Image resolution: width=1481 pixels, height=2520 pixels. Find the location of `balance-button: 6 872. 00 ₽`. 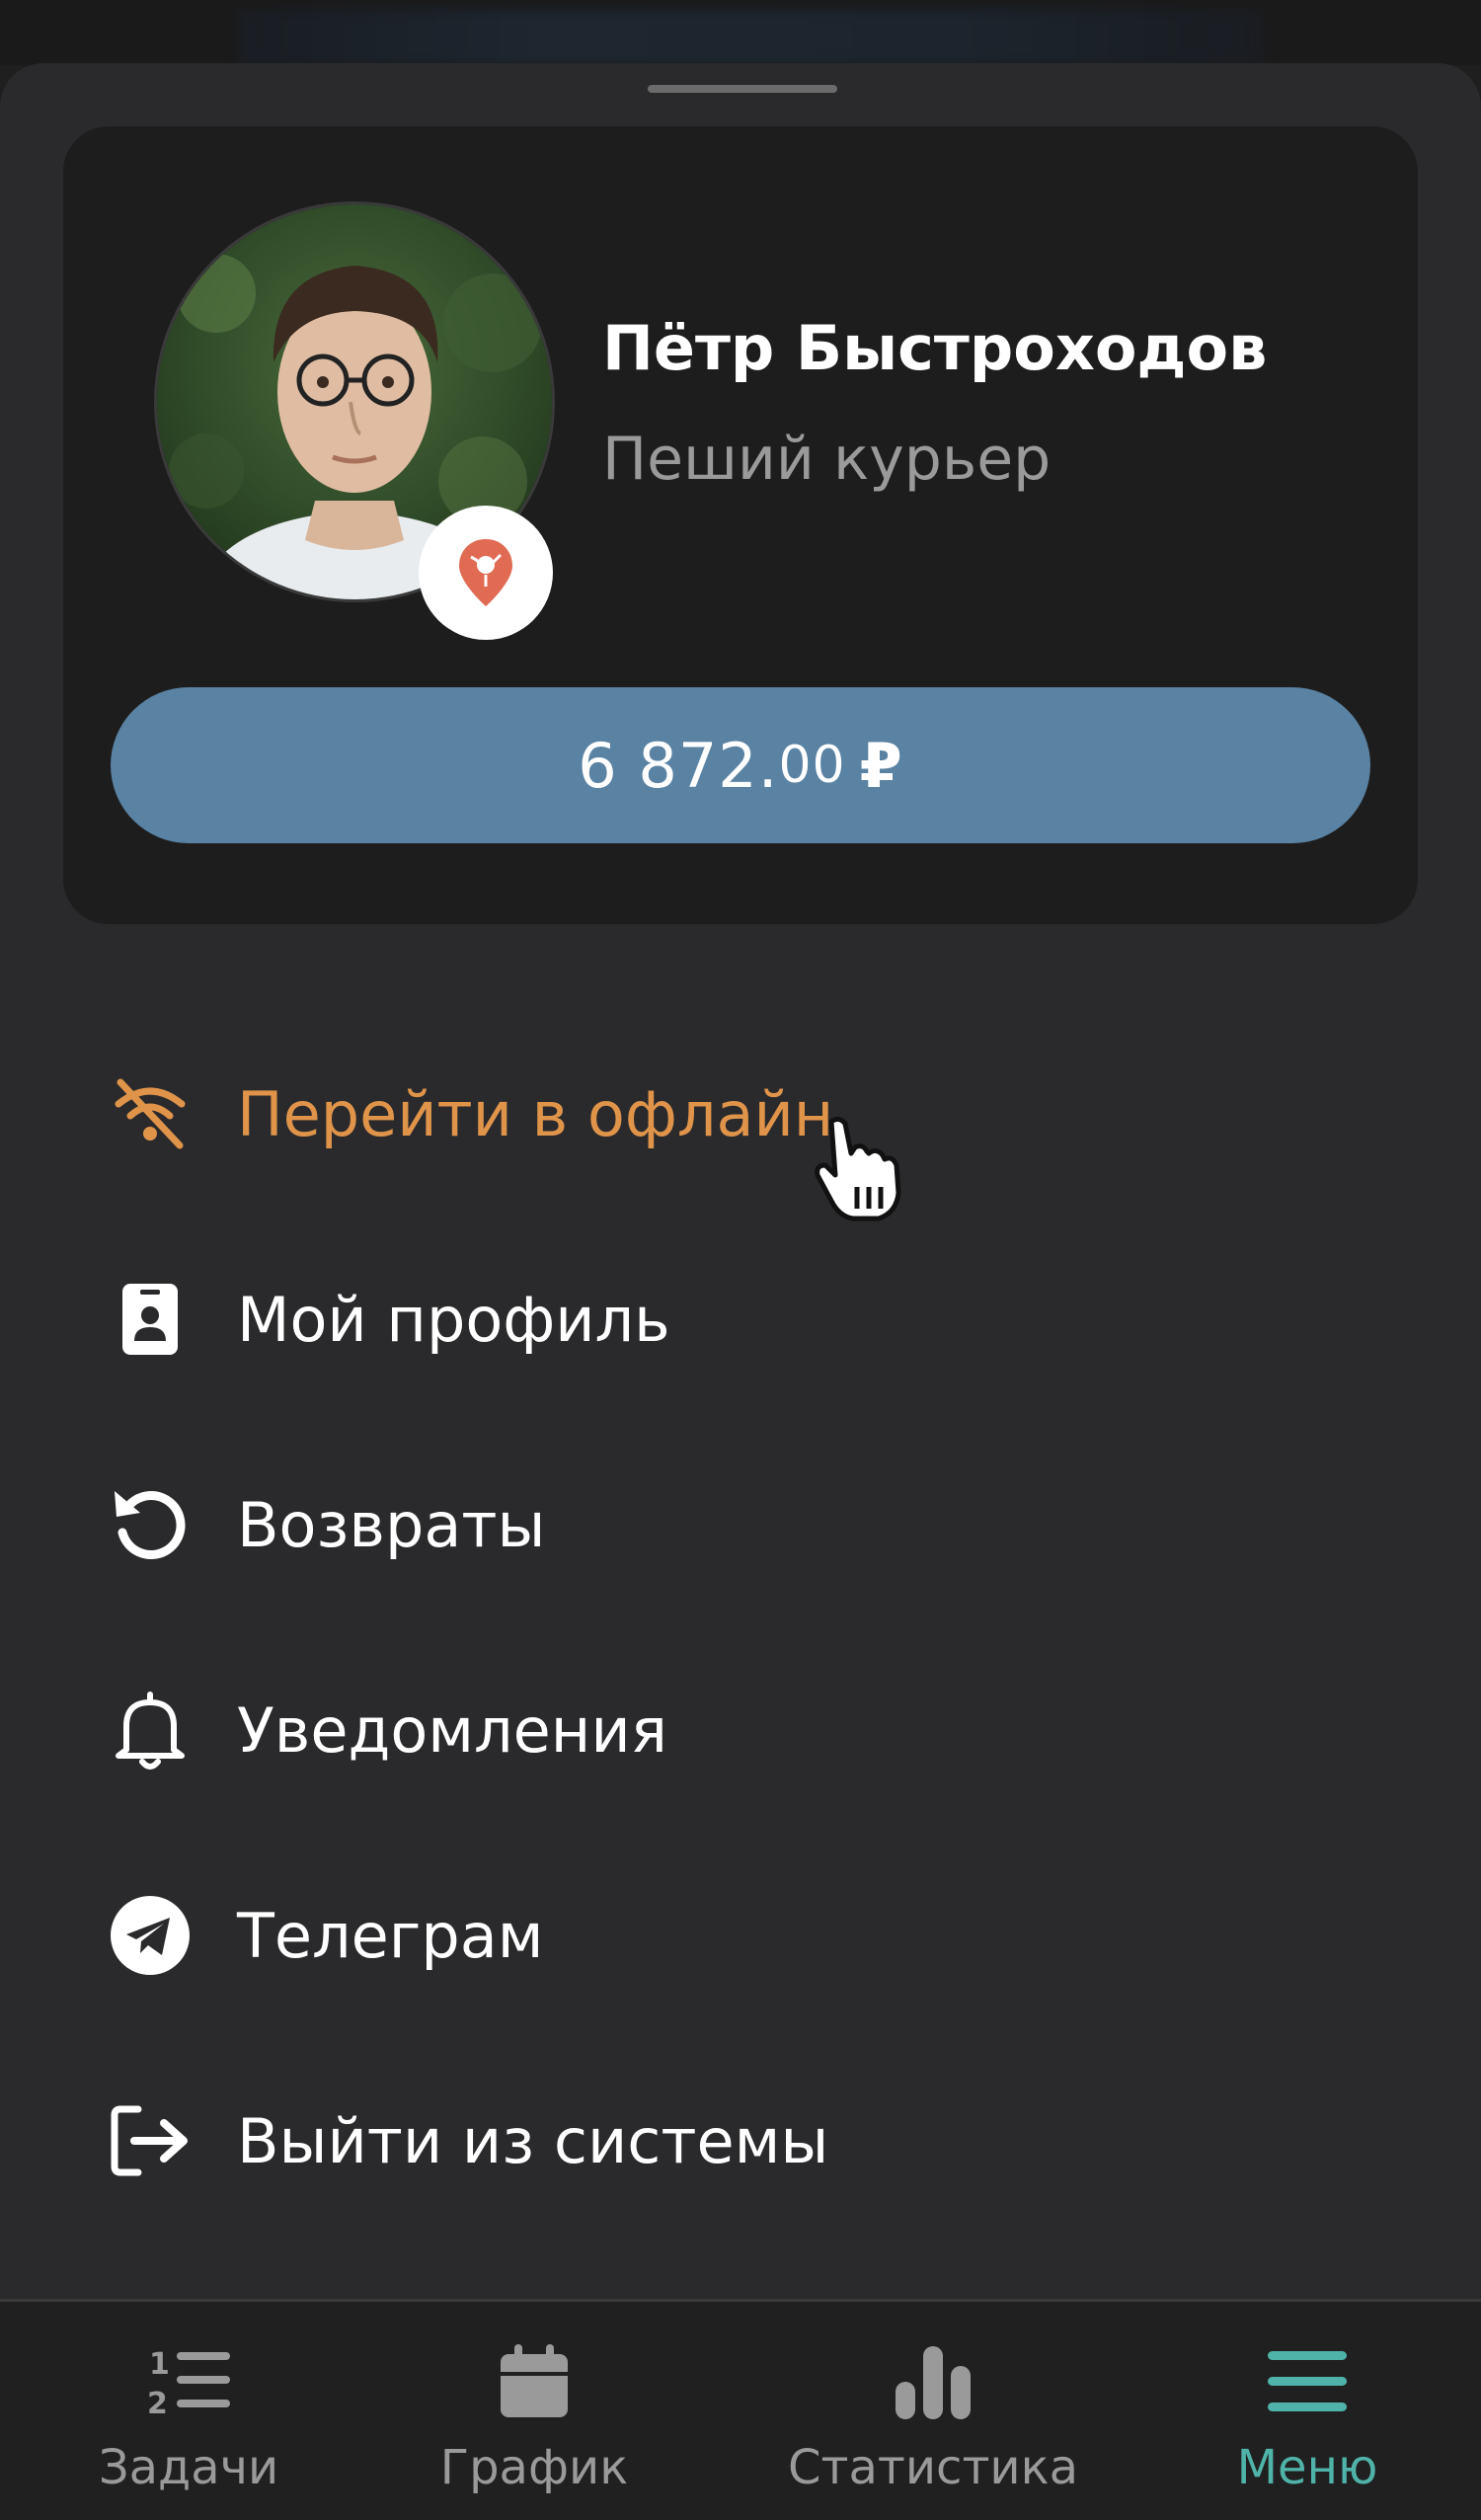

balance-button: 6 872. 00 ₽ is located at coordinates (740, 765).